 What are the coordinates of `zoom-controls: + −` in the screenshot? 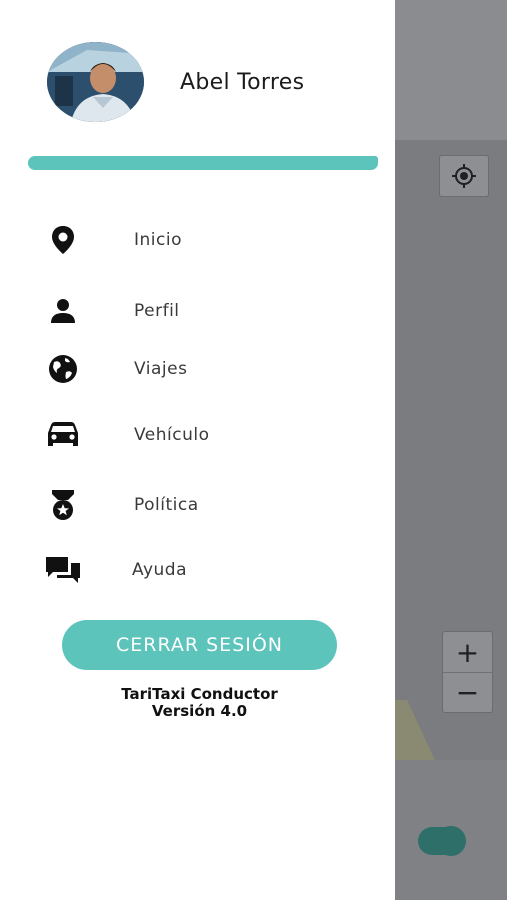 It's located at (467, 672).